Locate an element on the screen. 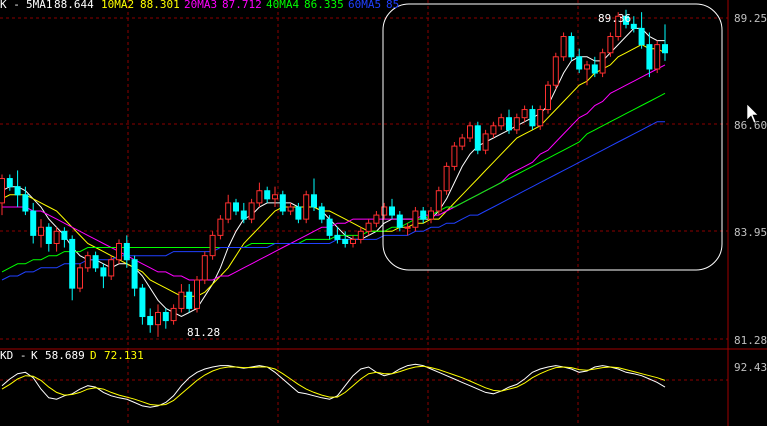  kd-k-value: 58.689 is located at coordinates (65, 355).